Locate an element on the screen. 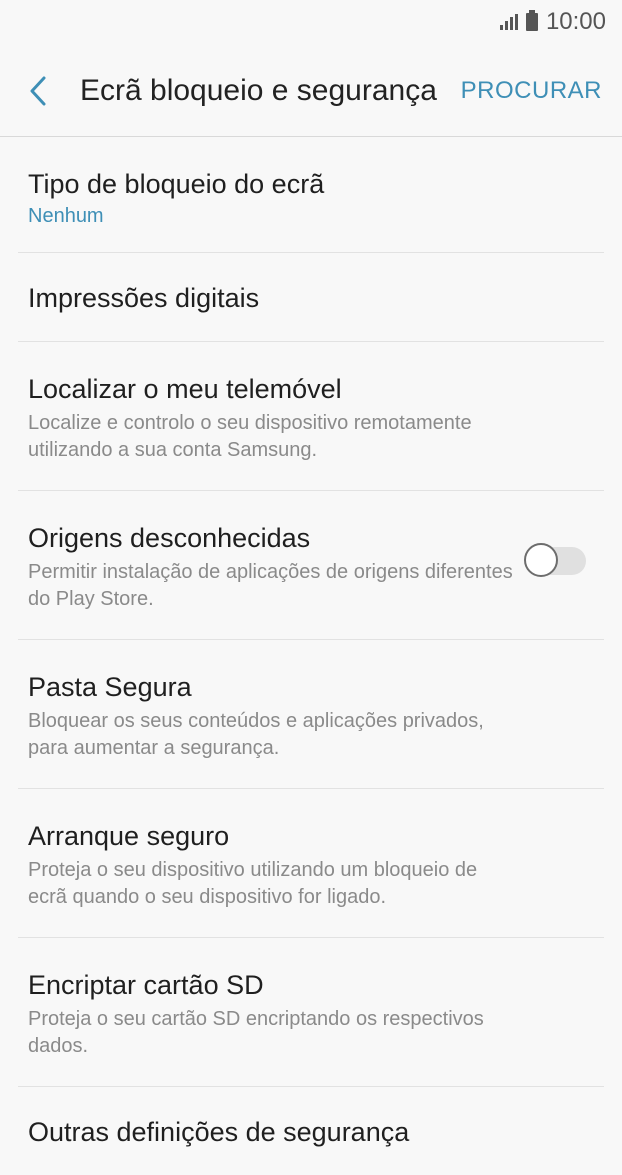  back-arrow-icon is located at coordinates (38, 91).